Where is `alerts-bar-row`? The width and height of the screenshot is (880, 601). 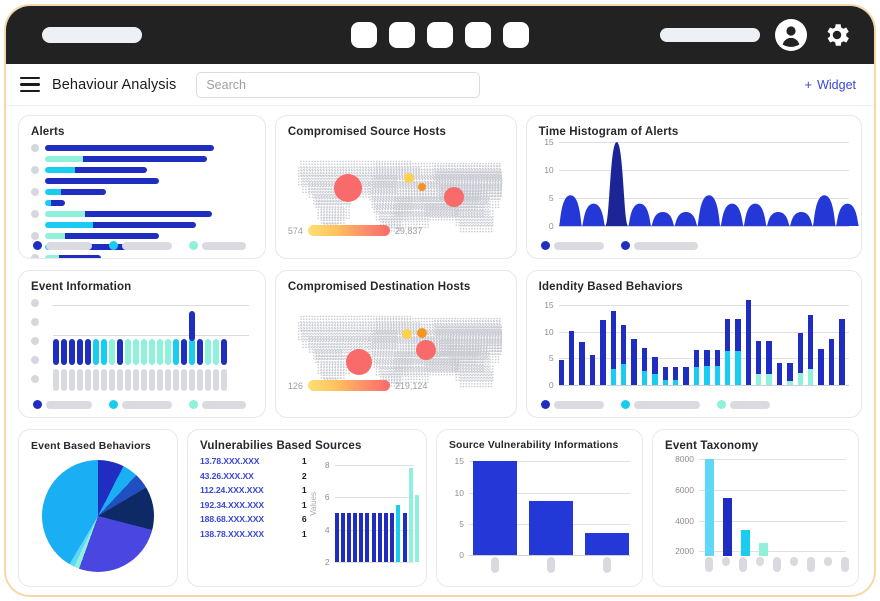 alerts-bar-row is located at coordinates (142, 169).